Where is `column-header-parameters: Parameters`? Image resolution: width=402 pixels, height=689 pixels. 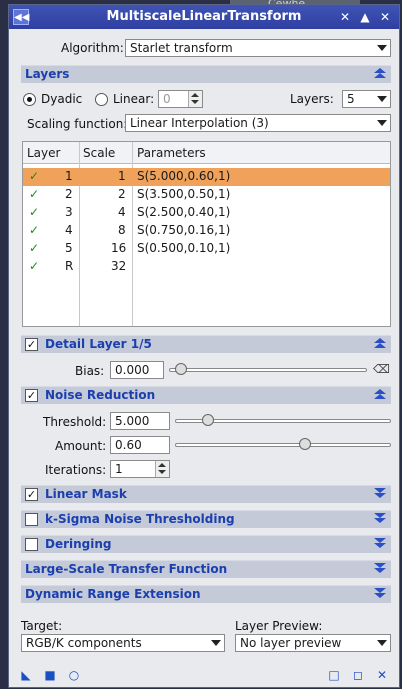
column-header-parameters: Parameters is located at coordinates (171, 153).